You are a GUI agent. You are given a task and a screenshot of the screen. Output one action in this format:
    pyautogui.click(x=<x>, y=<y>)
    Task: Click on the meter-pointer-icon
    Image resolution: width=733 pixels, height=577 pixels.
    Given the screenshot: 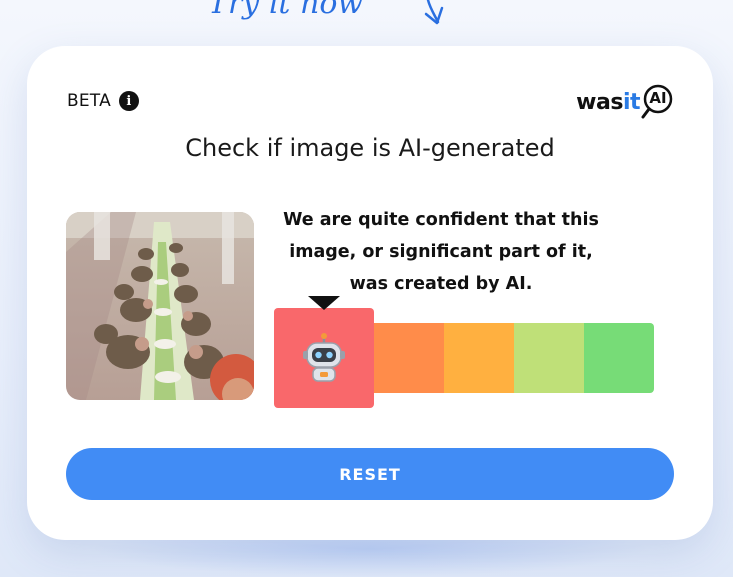 What is the action you would take?
    pyautogui.click(x=324, y=303)
    